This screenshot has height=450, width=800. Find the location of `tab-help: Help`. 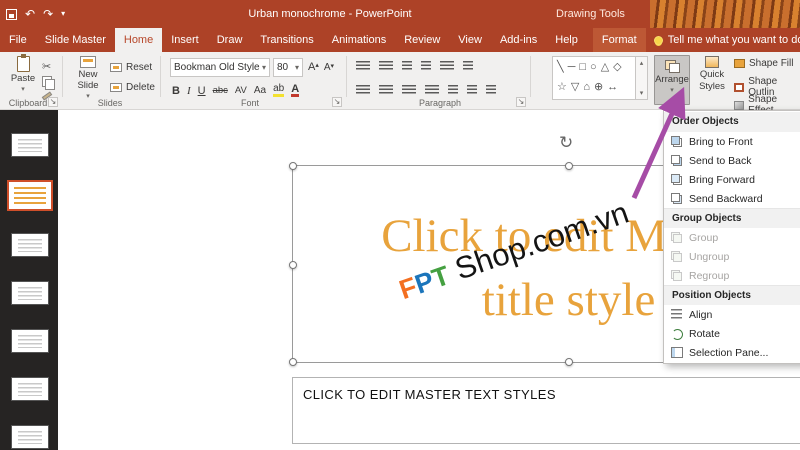

tab-help: Help is located at coordinates (566, 40).